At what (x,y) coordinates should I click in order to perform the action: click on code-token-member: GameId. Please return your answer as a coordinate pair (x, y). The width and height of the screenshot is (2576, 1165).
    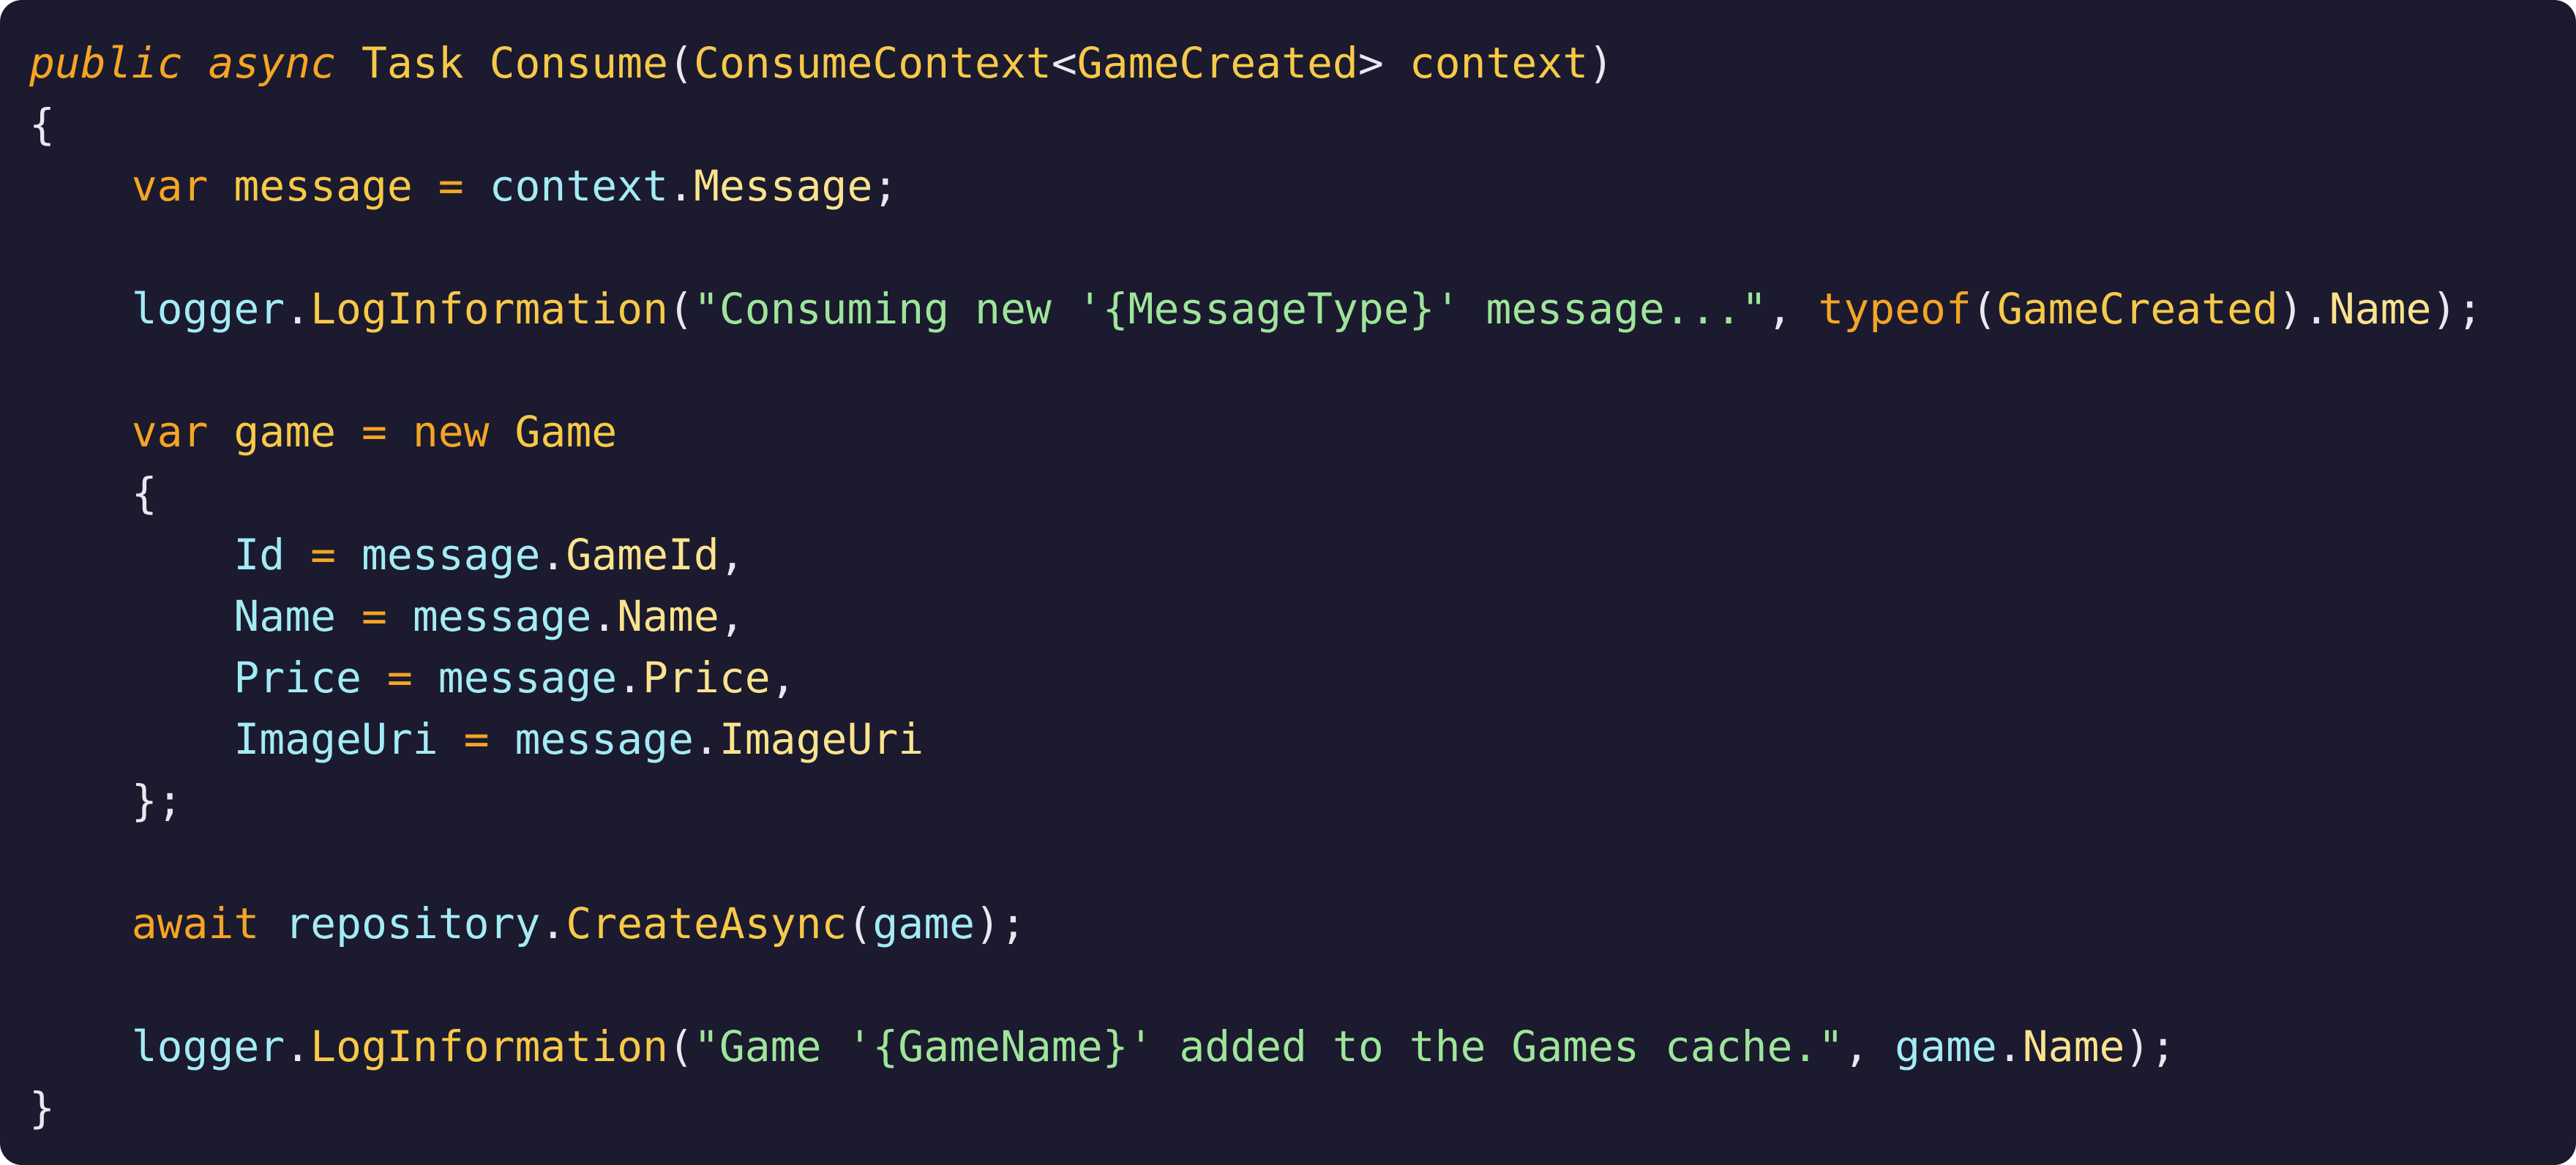
    Looking at the image, I should click on (642, 555).